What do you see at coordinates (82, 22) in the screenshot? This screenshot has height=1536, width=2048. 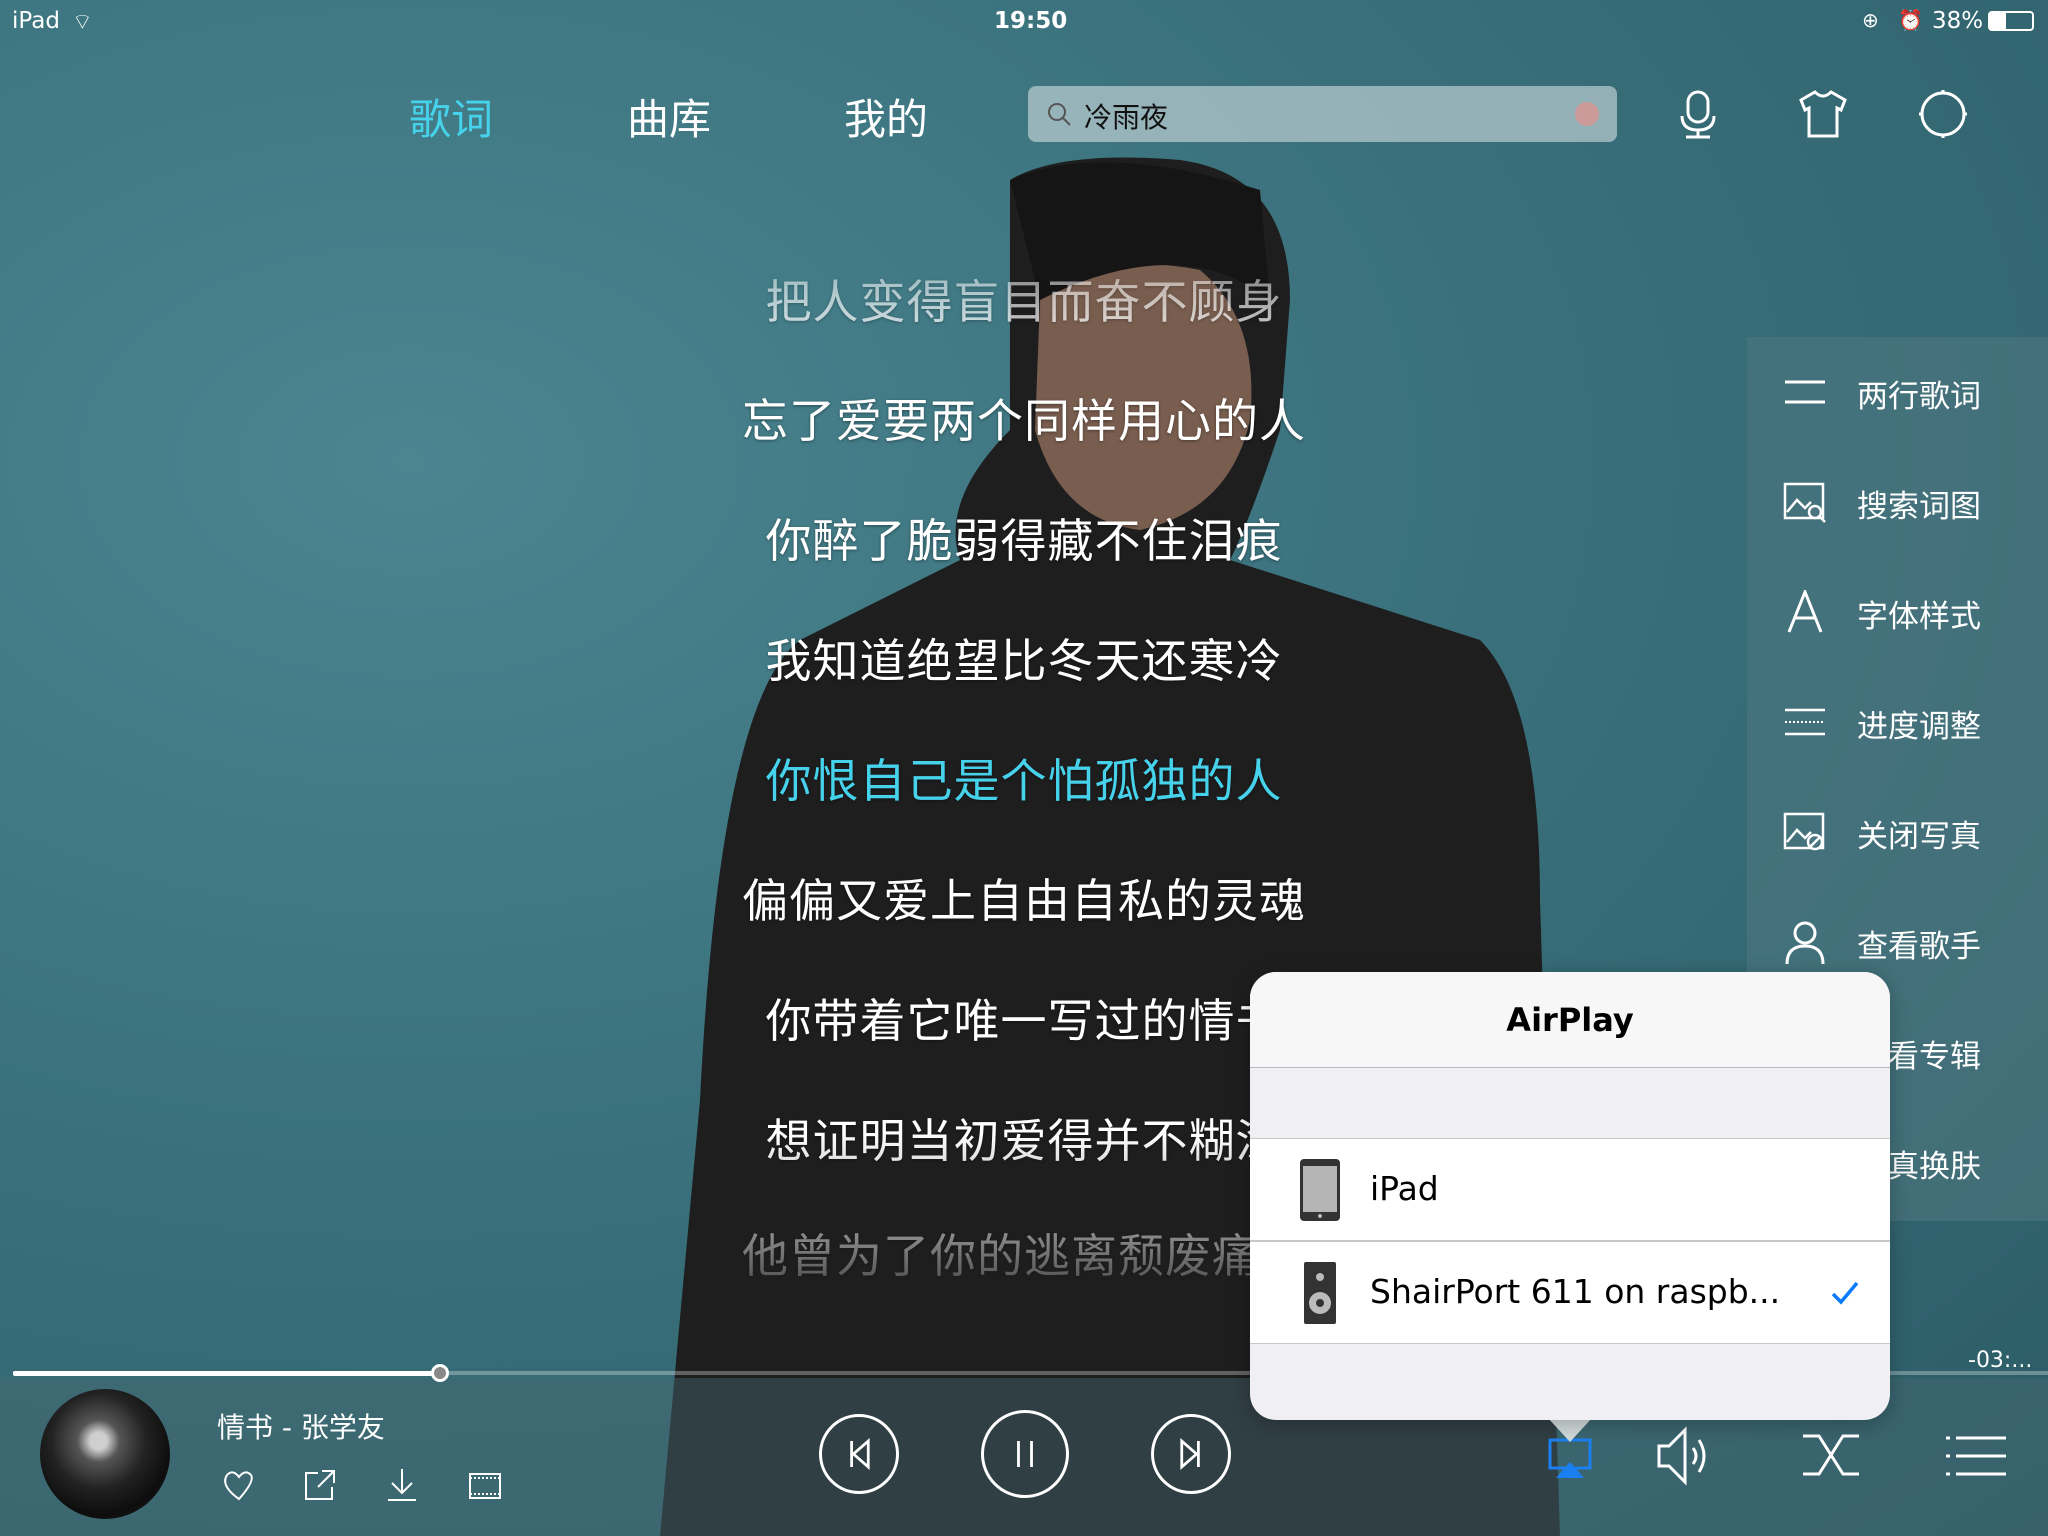 I see `wifi-icon: ⌔` at bounding box center [82, 22].